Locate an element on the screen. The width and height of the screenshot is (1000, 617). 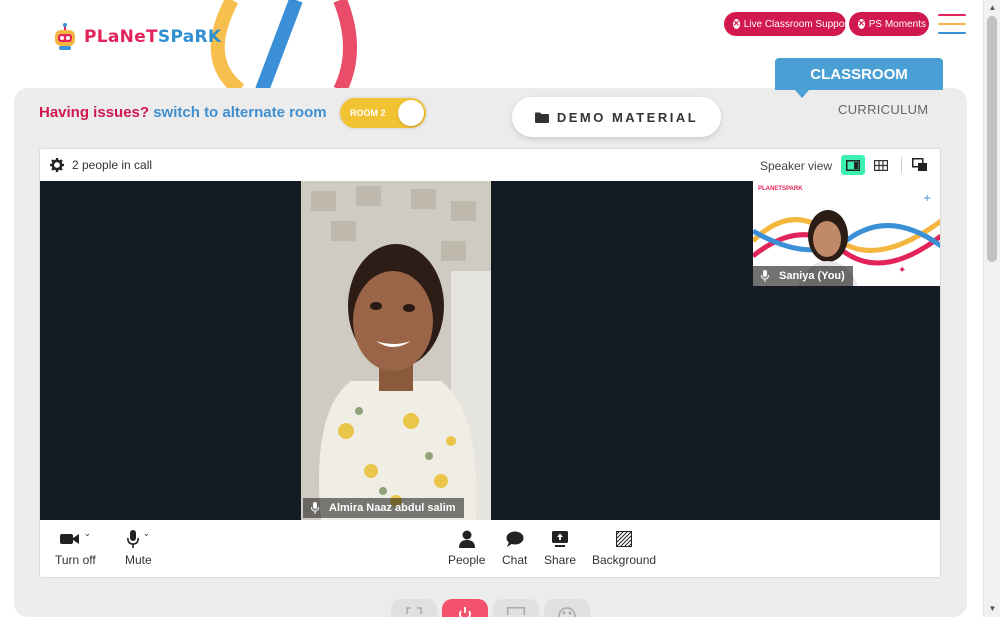
mute-label: Mute is located at coordinates (138, 560).